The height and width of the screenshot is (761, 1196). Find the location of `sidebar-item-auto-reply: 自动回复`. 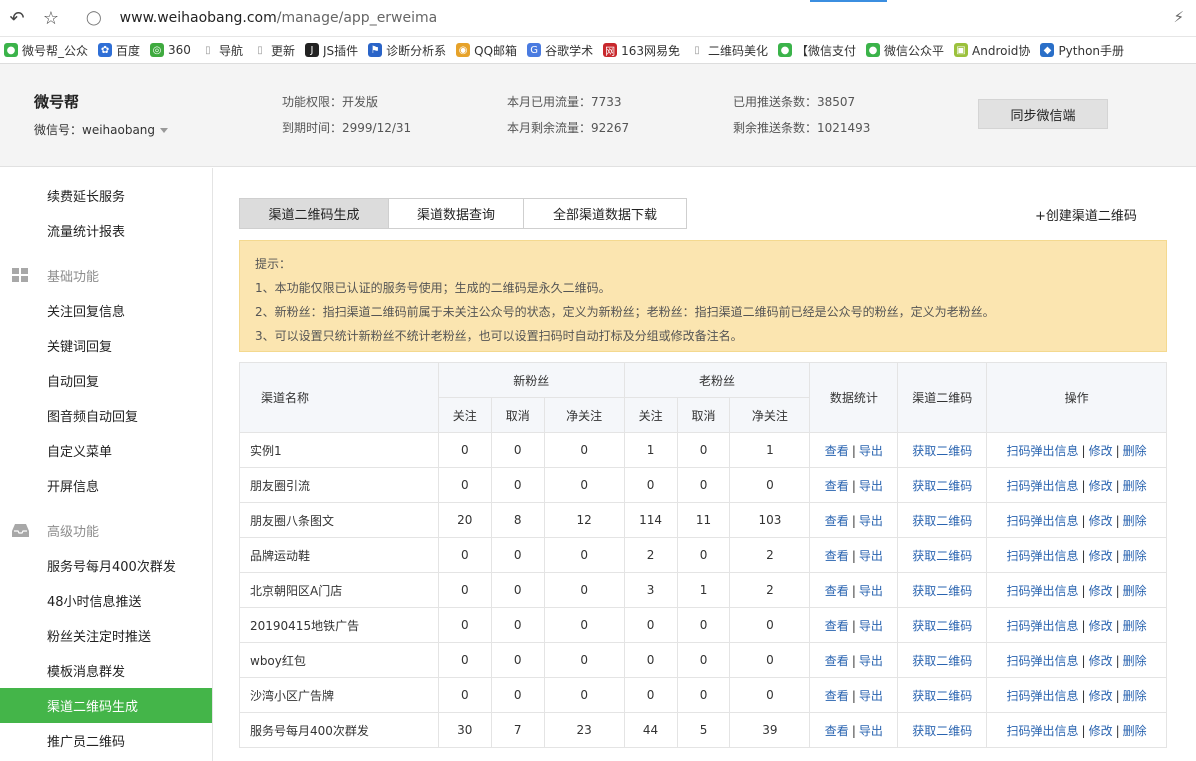

sidebar-item-auto-reply: 自动回复 is located at coordinates (106, 380).